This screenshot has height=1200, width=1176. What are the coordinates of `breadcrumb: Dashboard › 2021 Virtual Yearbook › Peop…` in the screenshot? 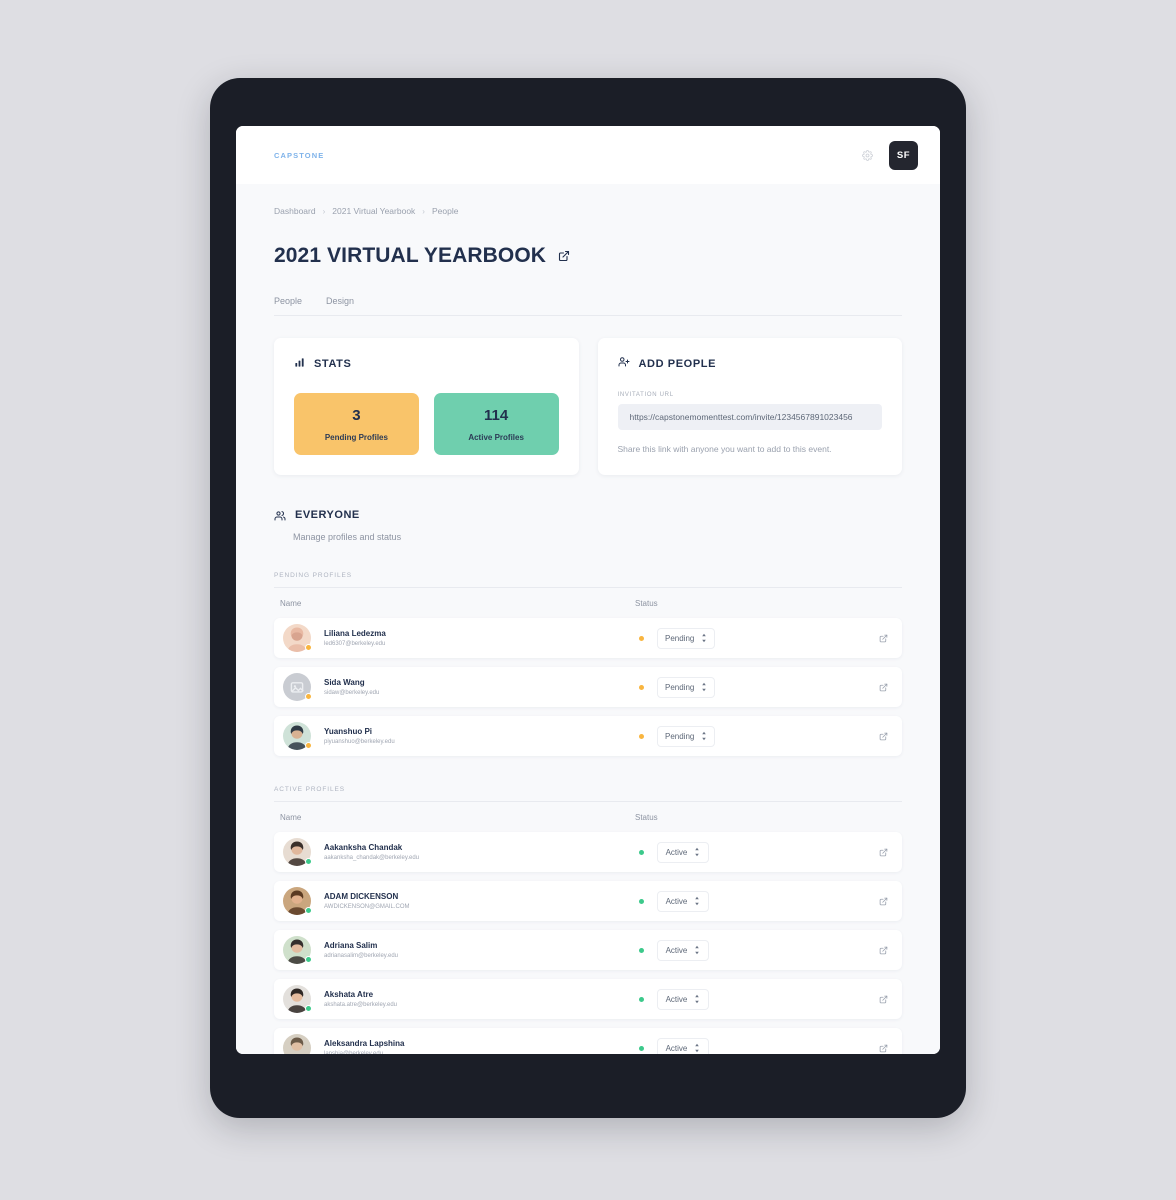 It's located at (588, 200).